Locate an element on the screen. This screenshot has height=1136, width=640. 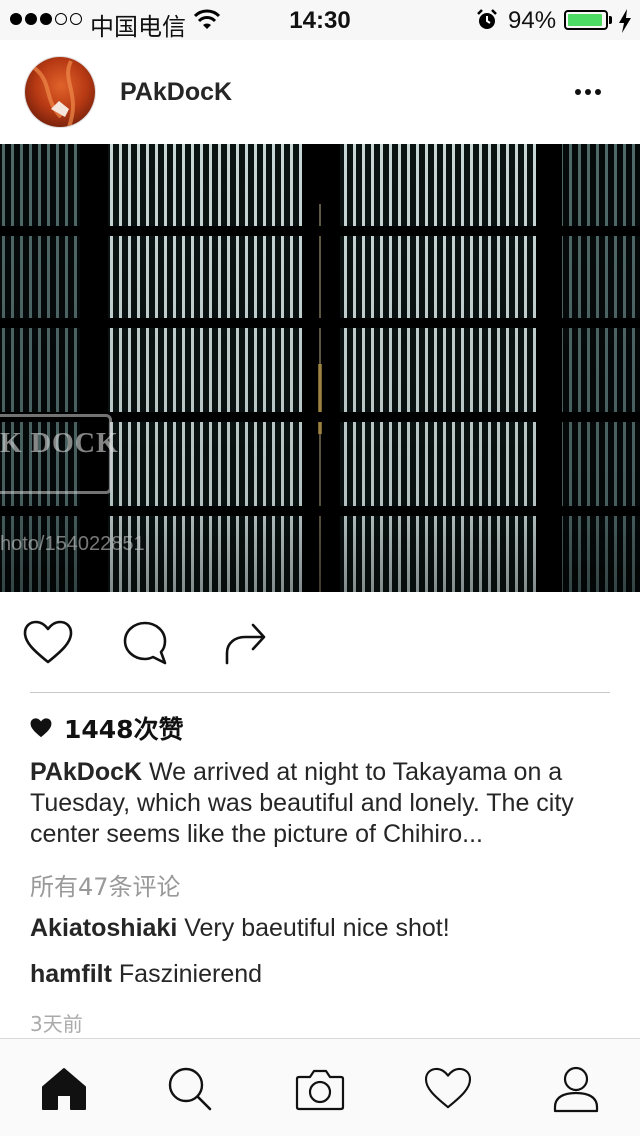
comment-item: Akiatoshiaki Very baeutiful nice shot! is located at coordinates (240, 928).